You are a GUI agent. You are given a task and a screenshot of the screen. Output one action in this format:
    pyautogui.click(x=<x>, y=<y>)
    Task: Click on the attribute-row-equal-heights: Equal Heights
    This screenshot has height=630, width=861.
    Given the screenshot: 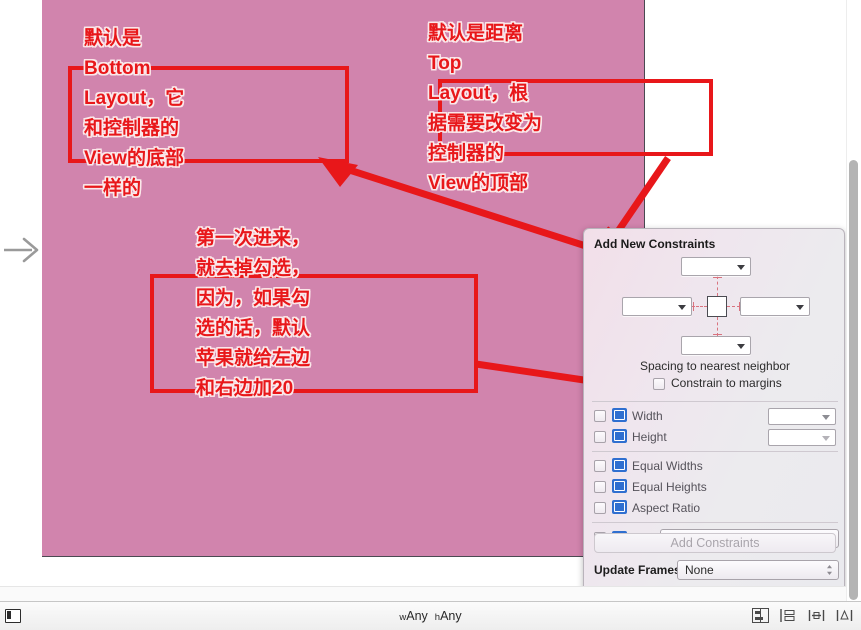 What is the action you would take?
    pyautogui.click(x=715, y=487)
    